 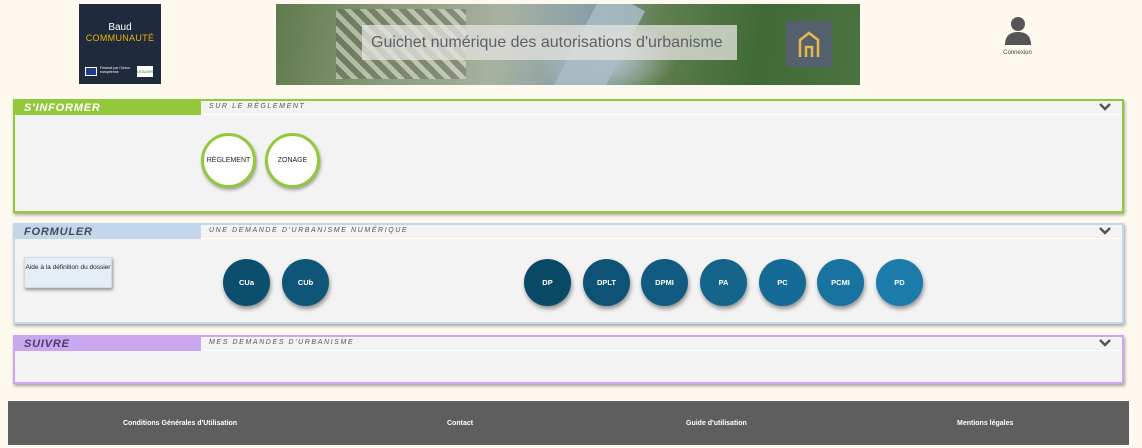 I want to click on eu-flag-icon, so click(x=91, y=71).